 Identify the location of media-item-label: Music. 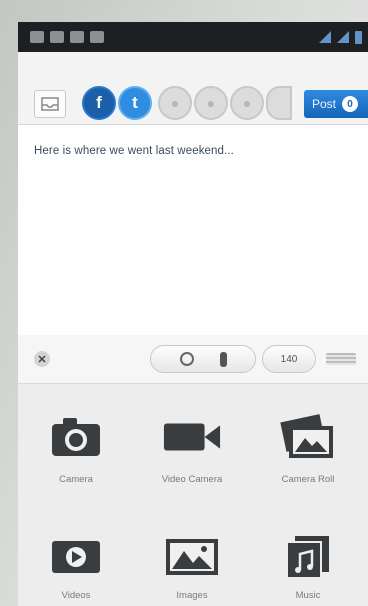
(308, 595).